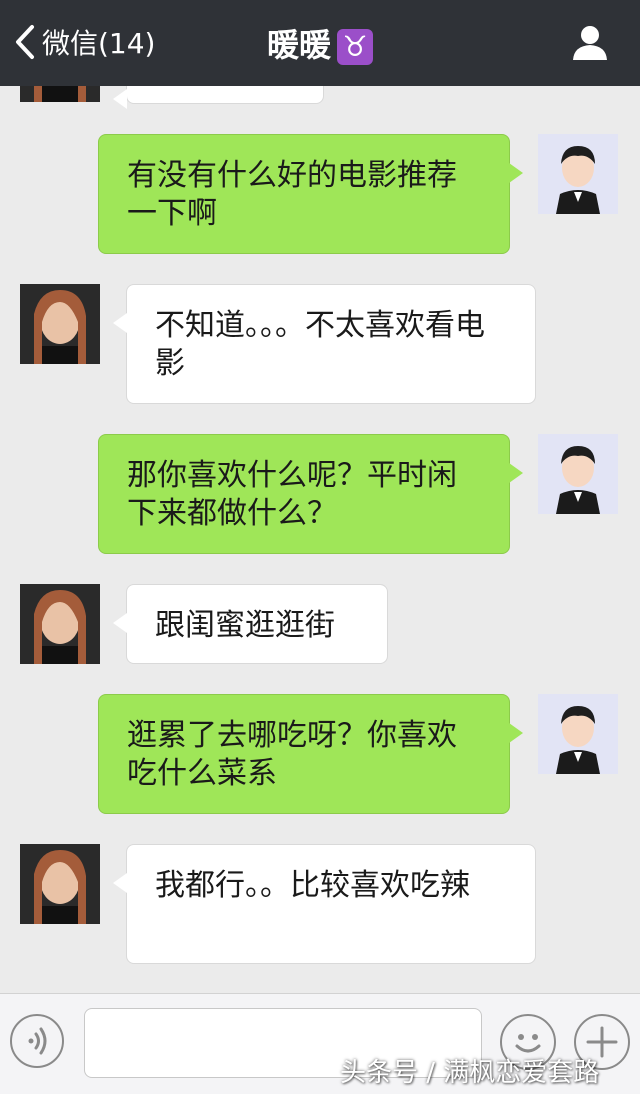  I want to click on message-text: 我都行。。比较喜欢吃辣, so click(312, 885).